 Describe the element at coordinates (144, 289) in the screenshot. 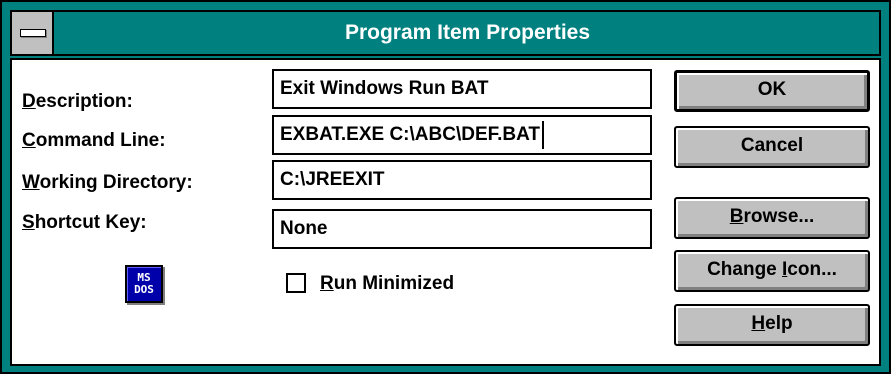

I see `ms-dos-icon-line2: DOS` at that location.